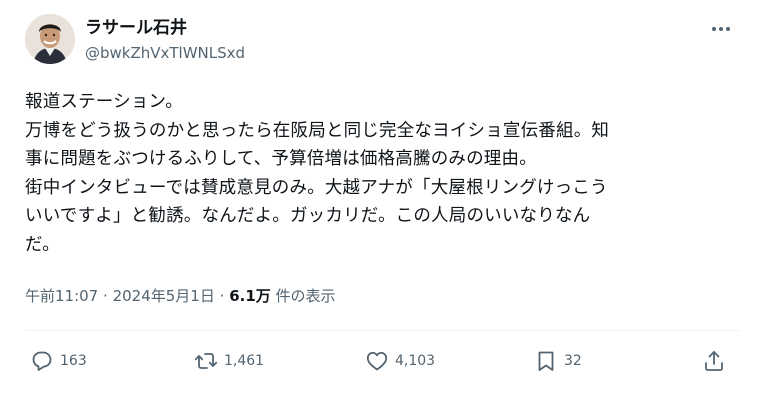  What do you see at coordinates (415, 361) in the screenshot?
I see `like-count: 4,103` at bounding box center [415, 361].